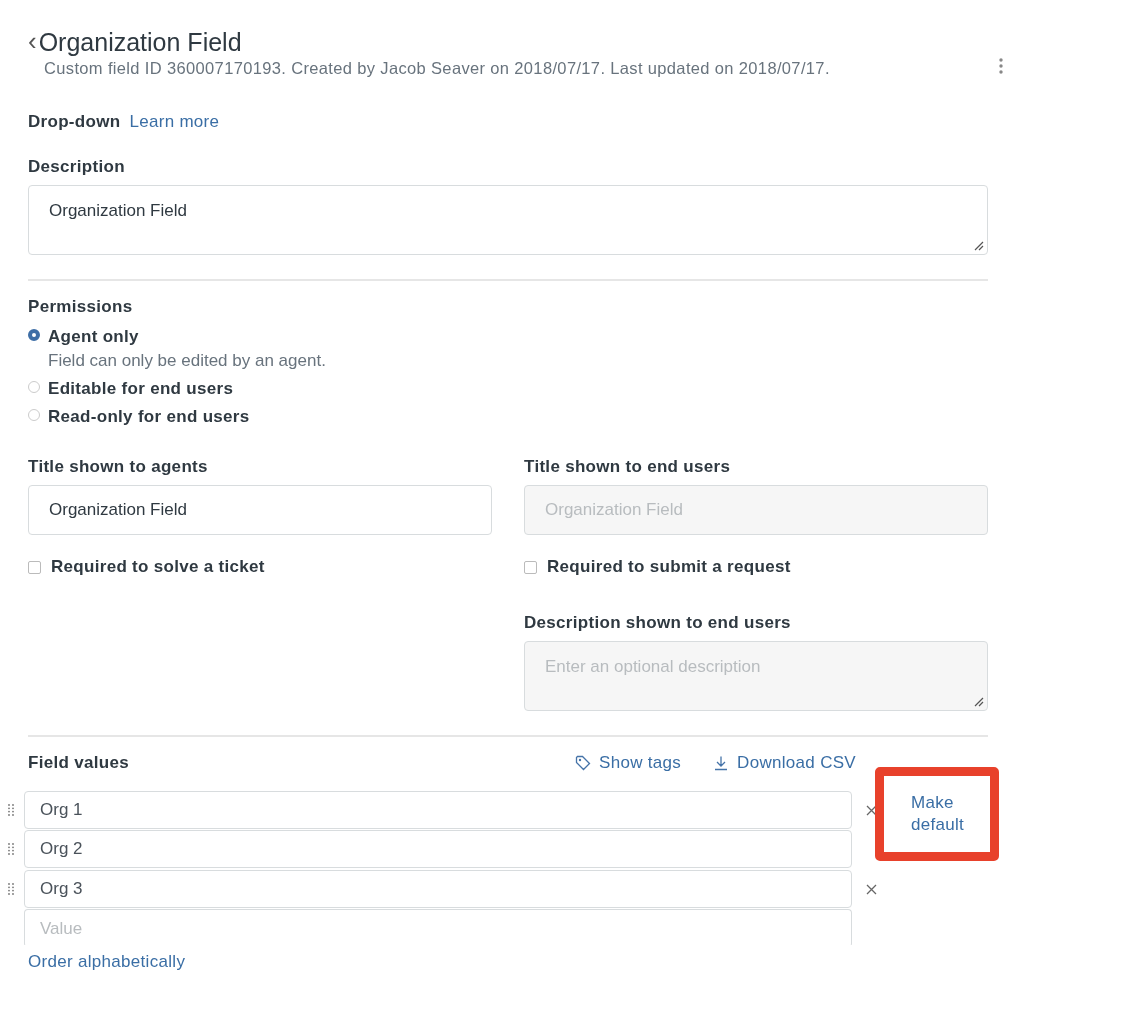  I want to click on radio-label: Editable for end users, so click(141, 389).